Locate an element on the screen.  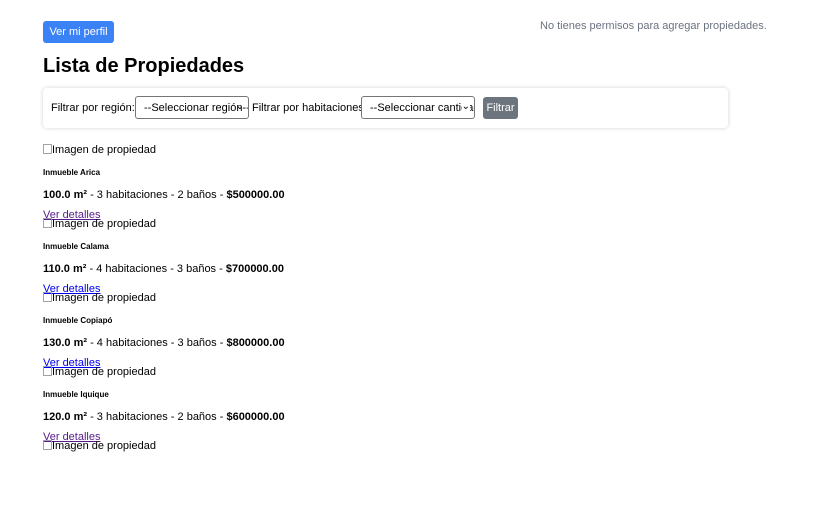
rooms-select-value: --Seleccionar cantidad-- is located at coordinates (422, 107).